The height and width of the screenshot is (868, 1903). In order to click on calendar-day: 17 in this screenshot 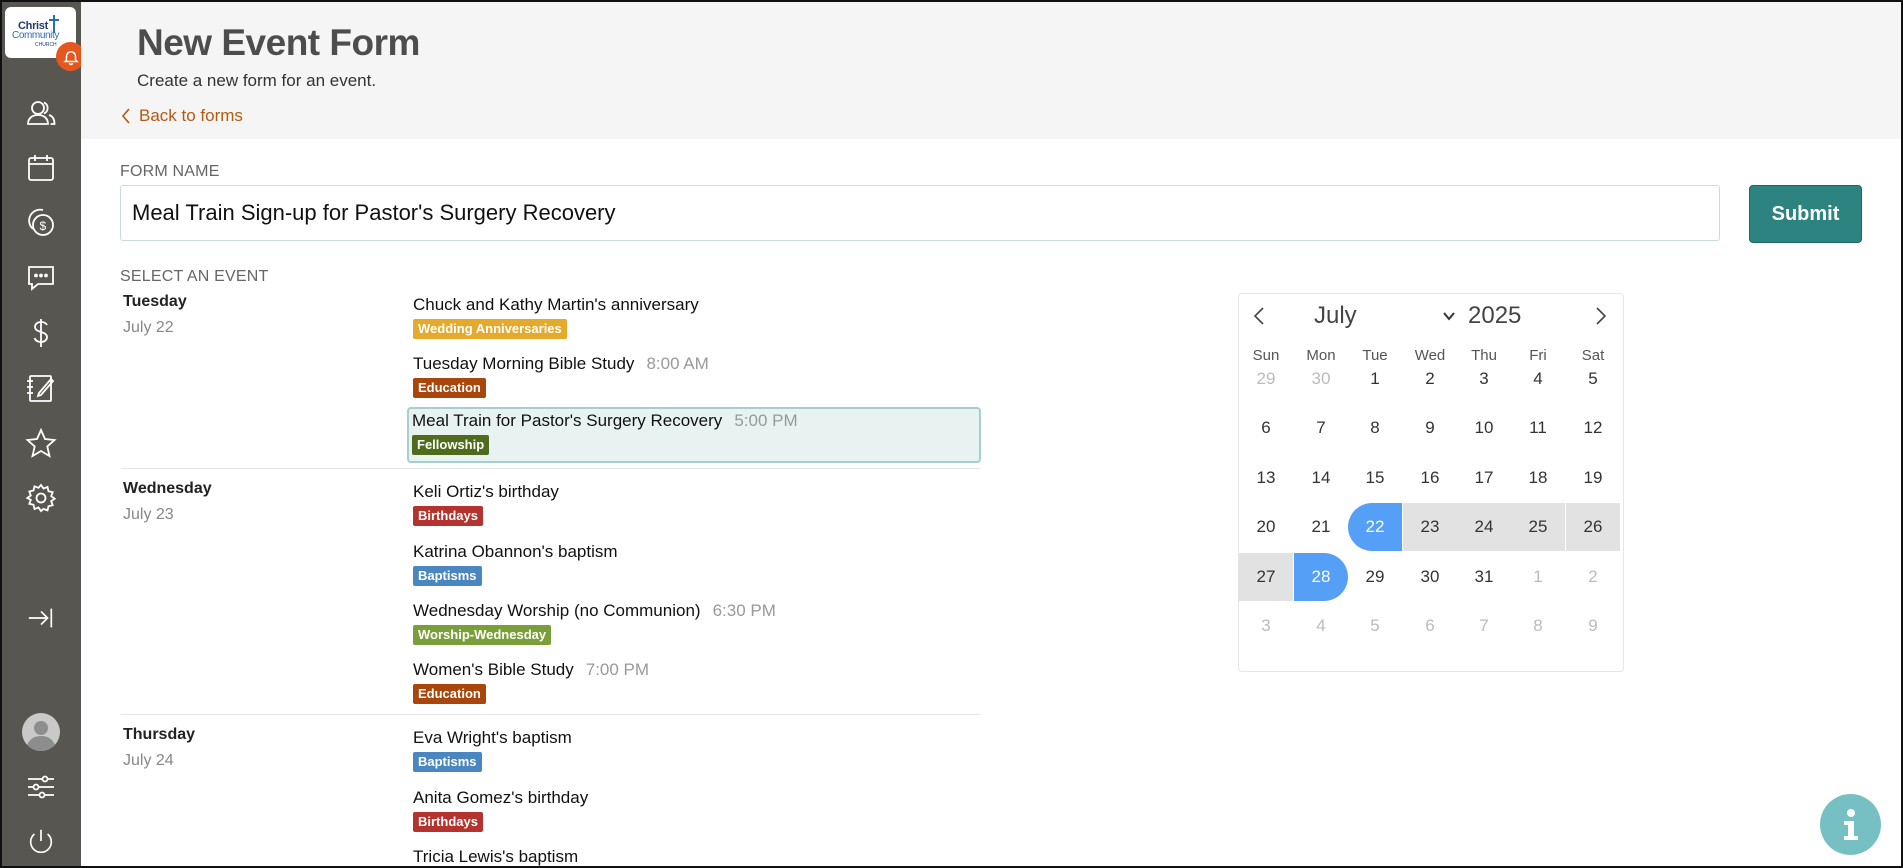, I will do `click(1484, 478)`.